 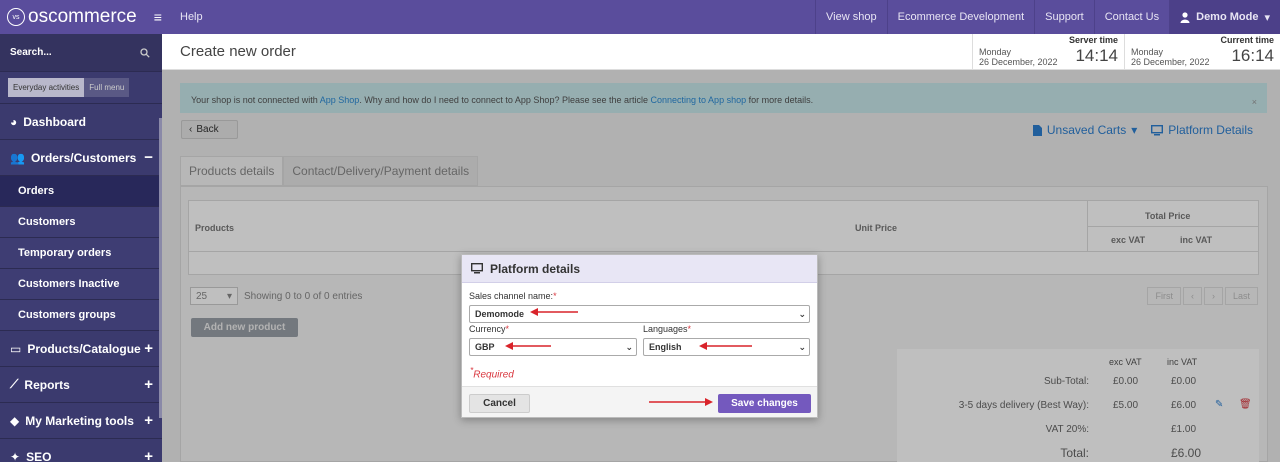 What do you see at coordinates (84, 348) in the screenshot?
I see `sidebar-item-label: Products/Catalogue` at bounding box center [84, 348].